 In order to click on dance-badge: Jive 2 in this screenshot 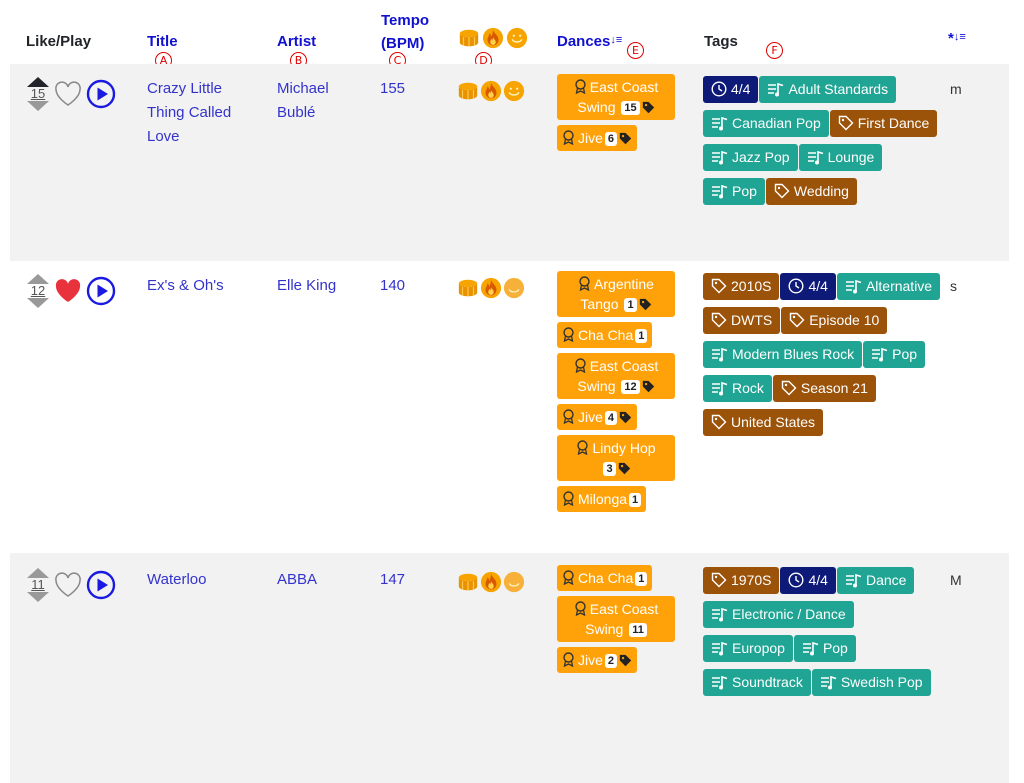, I will do `click(597, 660)`.